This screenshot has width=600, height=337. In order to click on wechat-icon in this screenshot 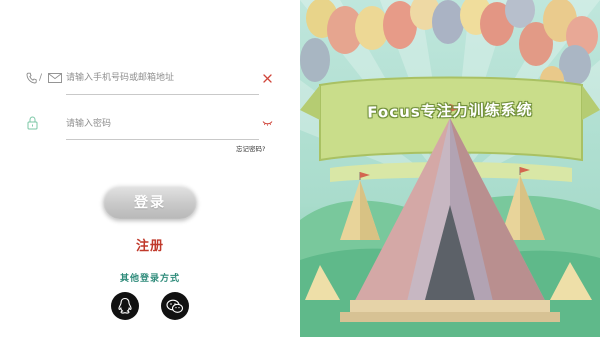, I will do `click(175, 306)`.